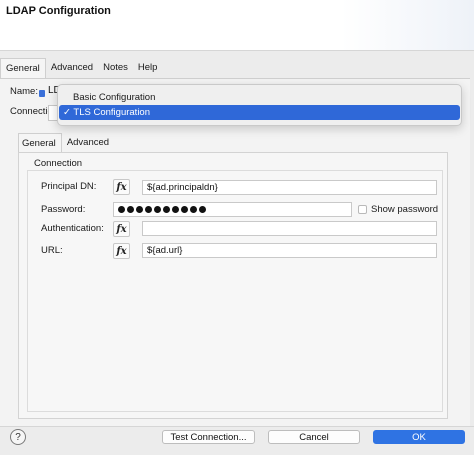  Describe the element at coordinates (405, 209) in the screenshot. I see `show-password-label: Show password` at that location.